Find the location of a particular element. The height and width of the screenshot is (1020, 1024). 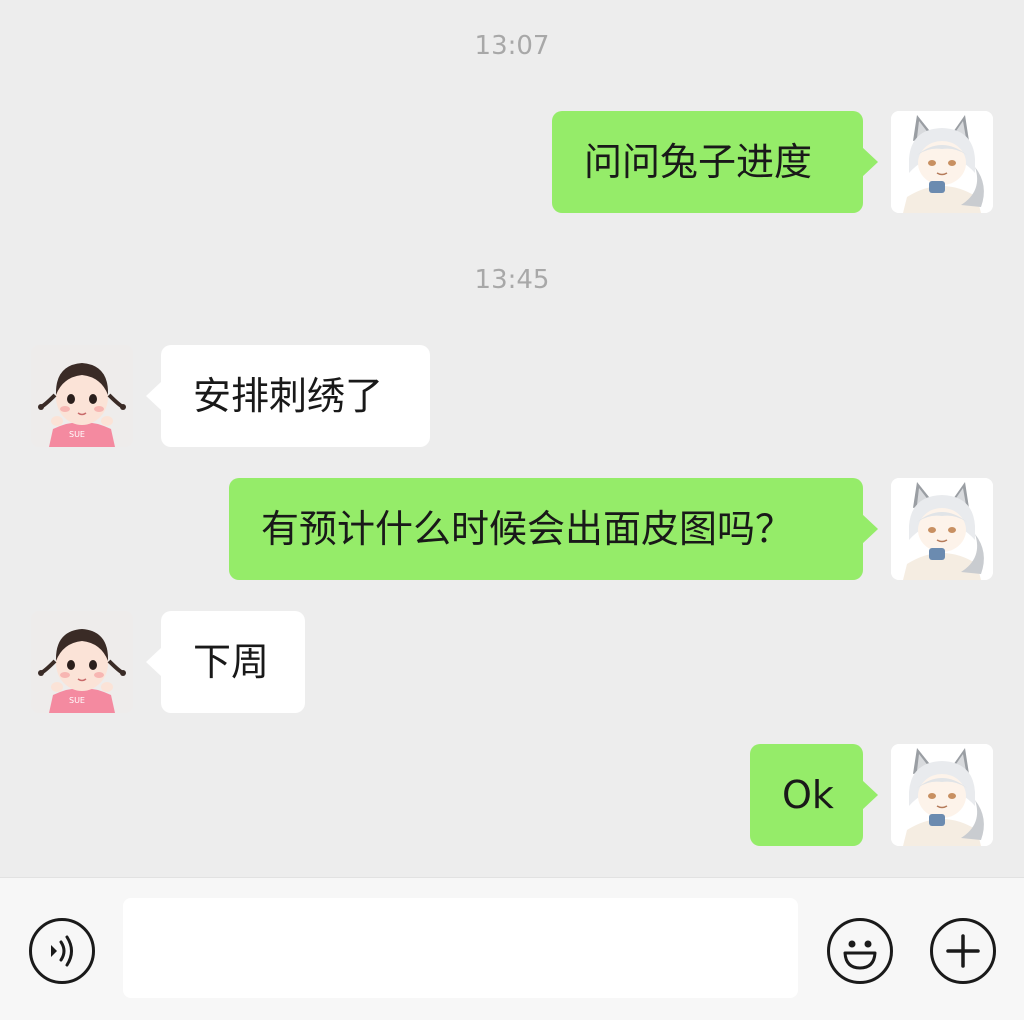

plus-icon is located at coordinates (963, 951).